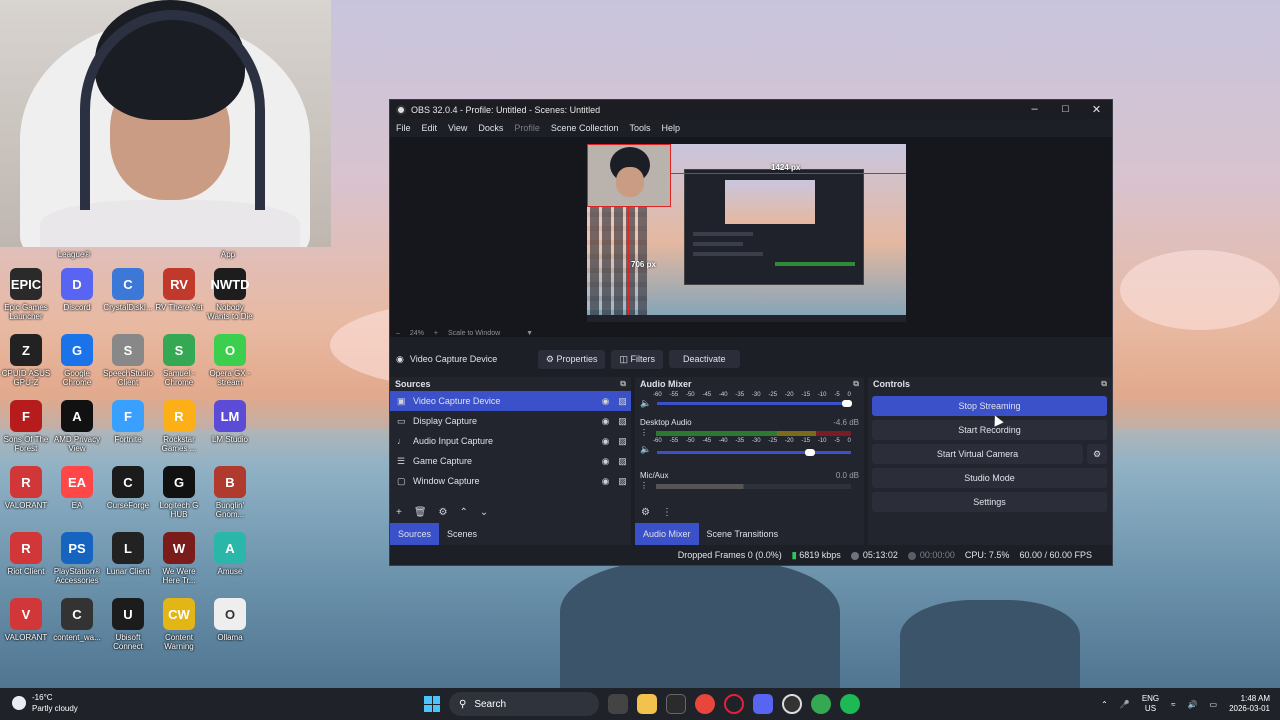  I want to click on desktop-icon: EA EA, so click(77, 488).